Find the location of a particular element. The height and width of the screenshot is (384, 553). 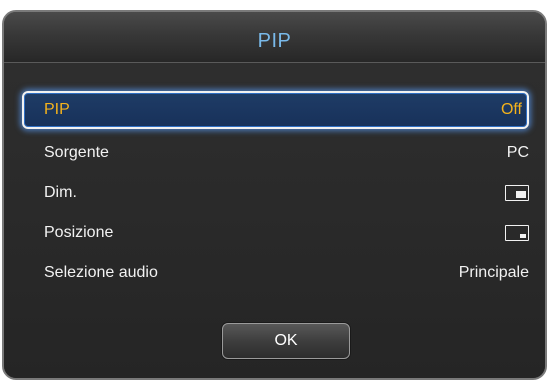

menu-item-posizione: Posizione is located at coordinates (275, 233).